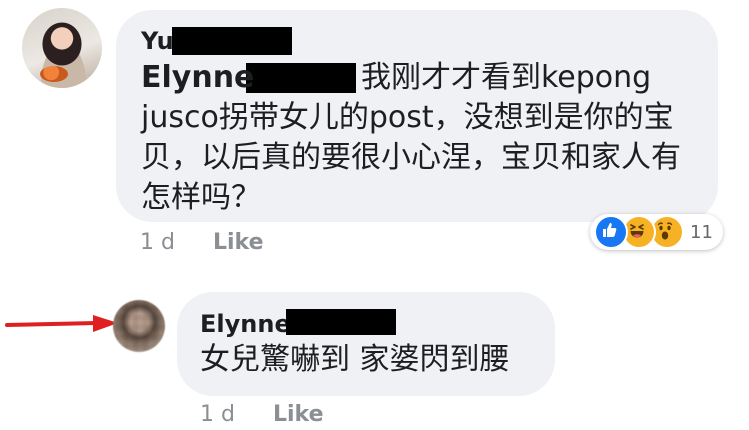  Describe the element at coordinates (656, 232) in the screenshot. I see `reactions-summary: 11` at that location.